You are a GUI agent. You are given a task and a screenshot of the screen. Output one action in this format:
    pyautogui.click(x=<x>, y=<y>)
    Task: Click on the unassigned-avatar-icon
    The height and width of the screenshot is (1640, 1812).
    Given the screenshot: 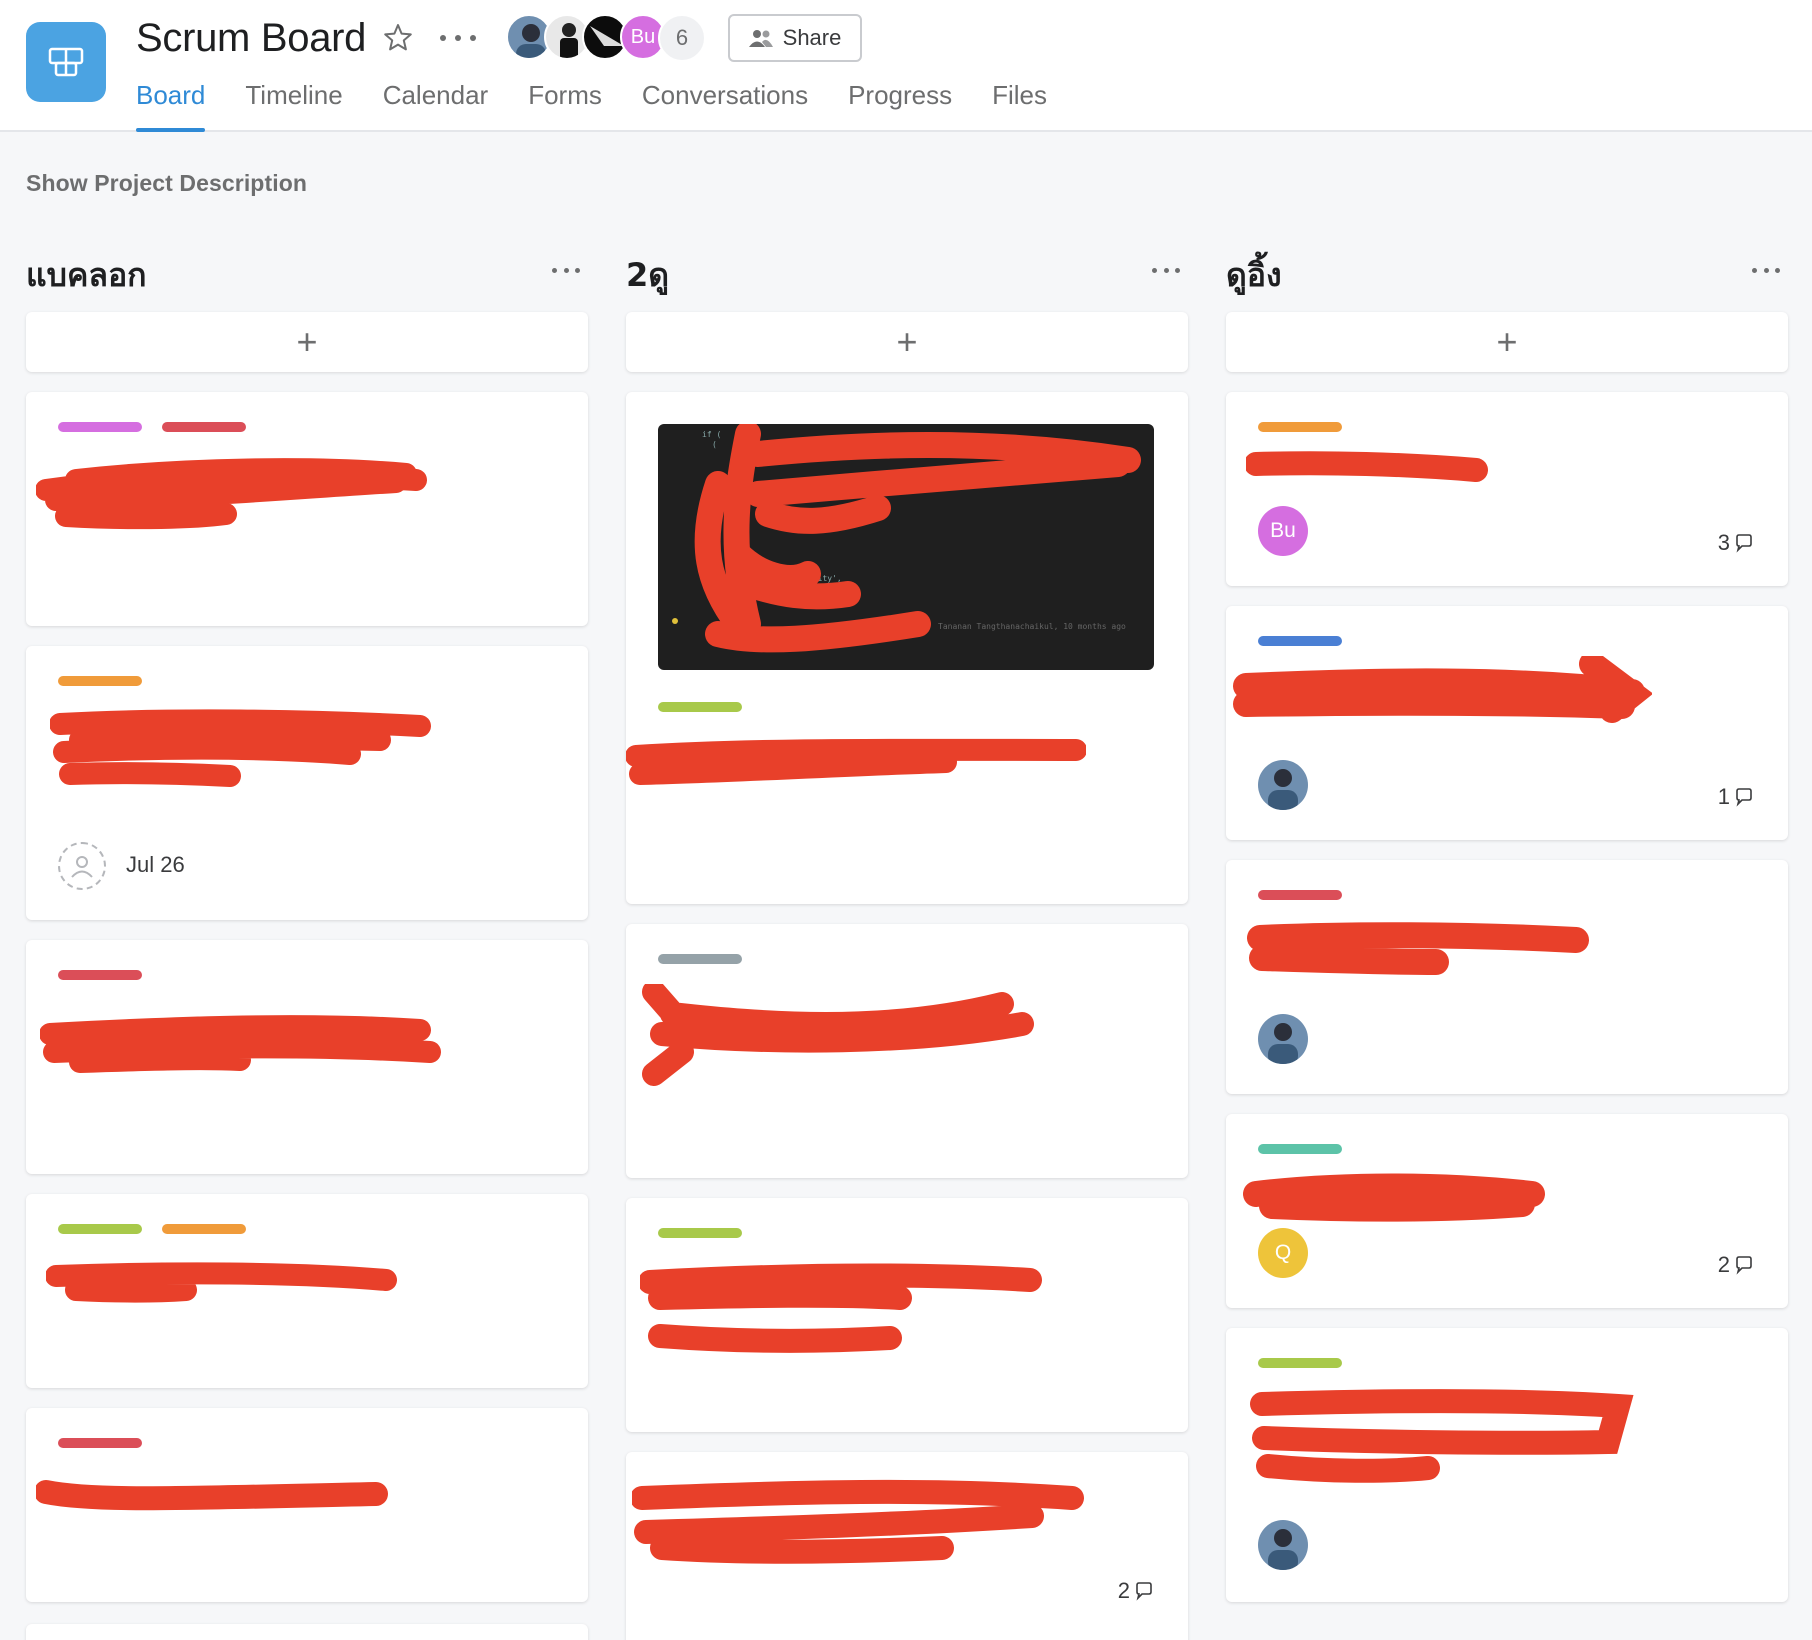 What is the action you would take?
    pyautogui.click(x=82, y=866)
    